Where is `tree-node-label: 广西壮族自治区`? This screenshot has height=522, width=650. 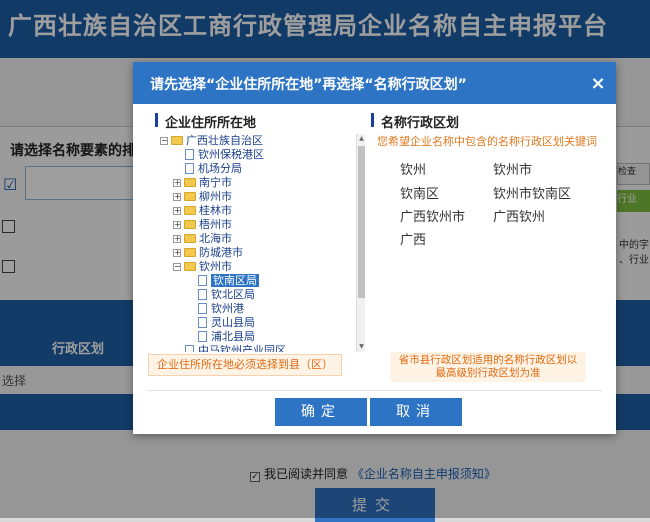 tree-node-label: 广西壮族自治区 is located at coordinates (224, 140).